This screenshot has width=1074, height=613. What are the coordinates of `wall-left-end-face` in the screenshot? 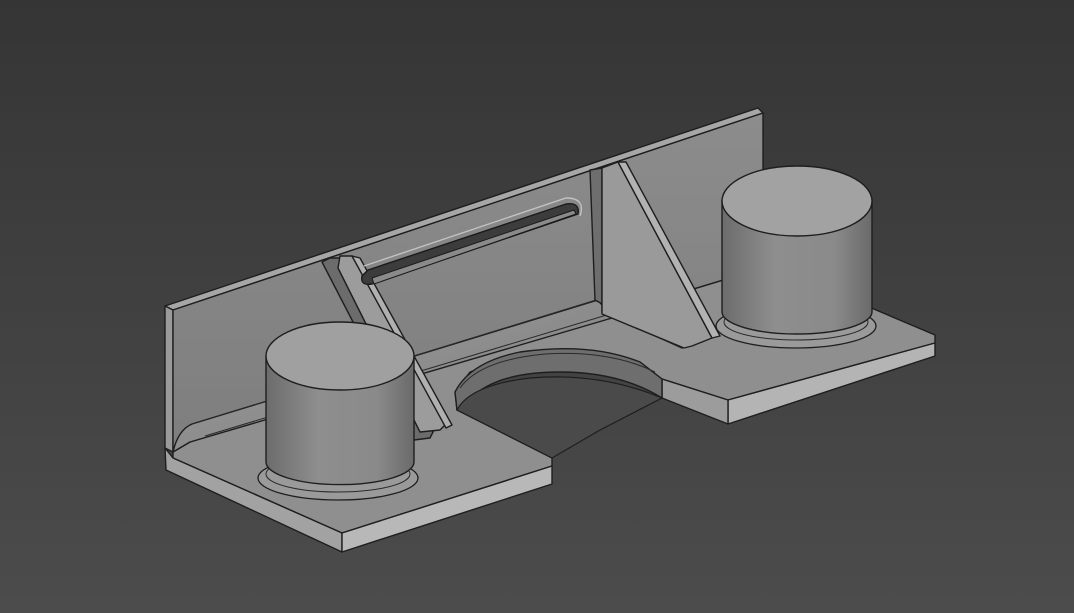 It's located at (169, 379).